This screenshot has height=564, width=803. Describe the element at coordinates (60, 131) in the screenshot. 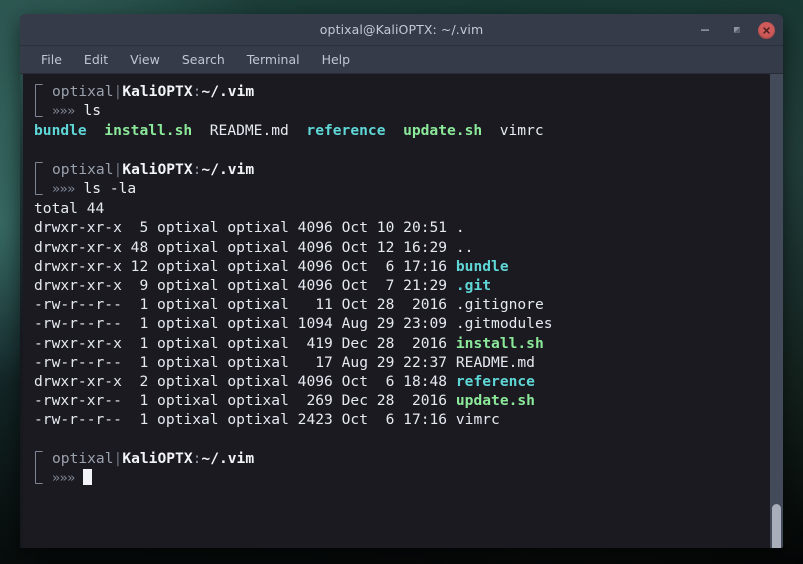

I see `ls-entry: bundle` at that location.